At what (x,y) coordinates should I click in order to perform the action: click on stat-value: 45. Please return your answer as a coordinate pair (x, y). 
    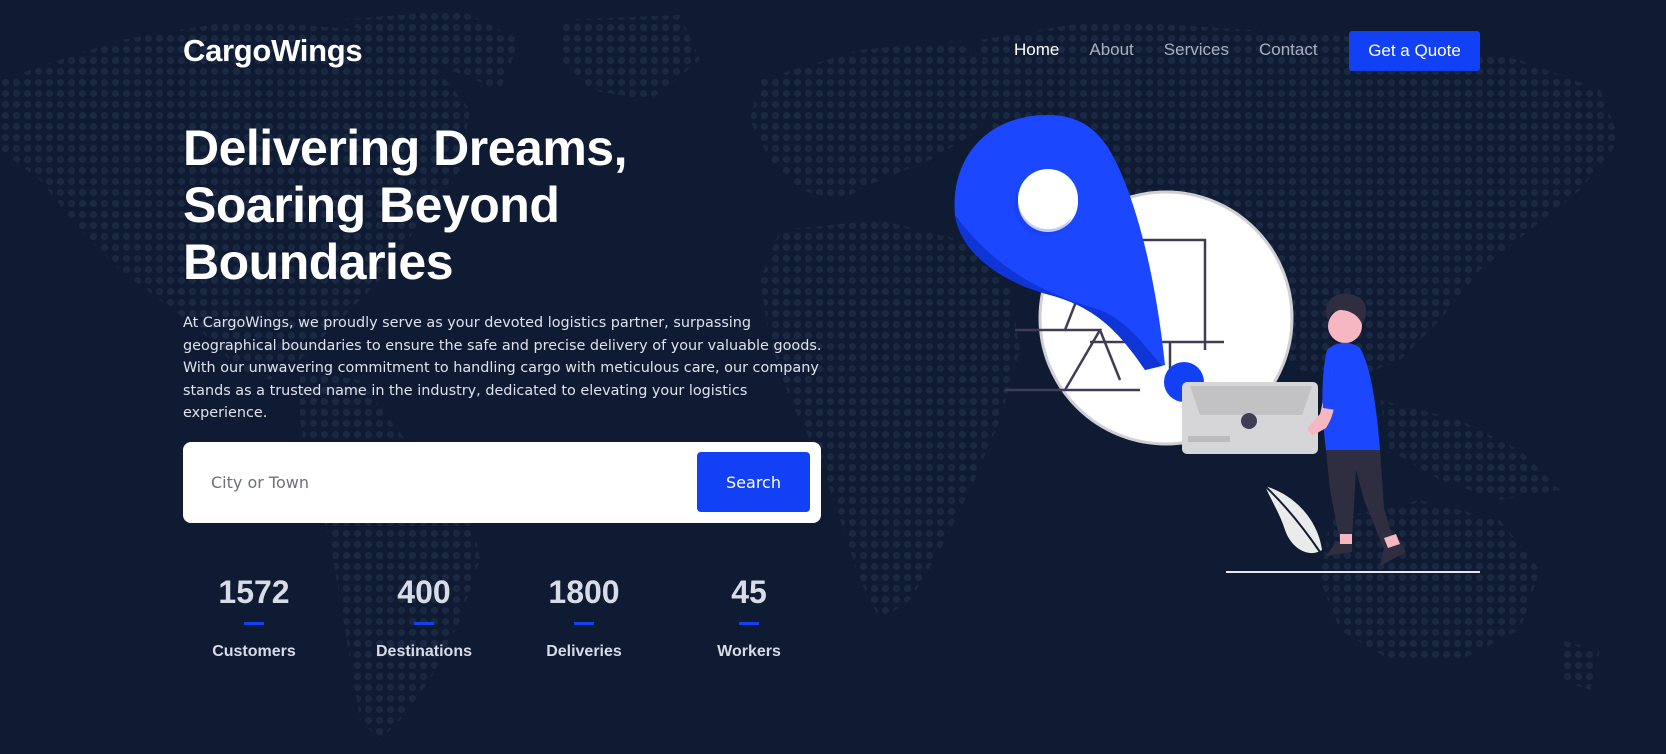
    Looking at the image, I should click on (749, 592).